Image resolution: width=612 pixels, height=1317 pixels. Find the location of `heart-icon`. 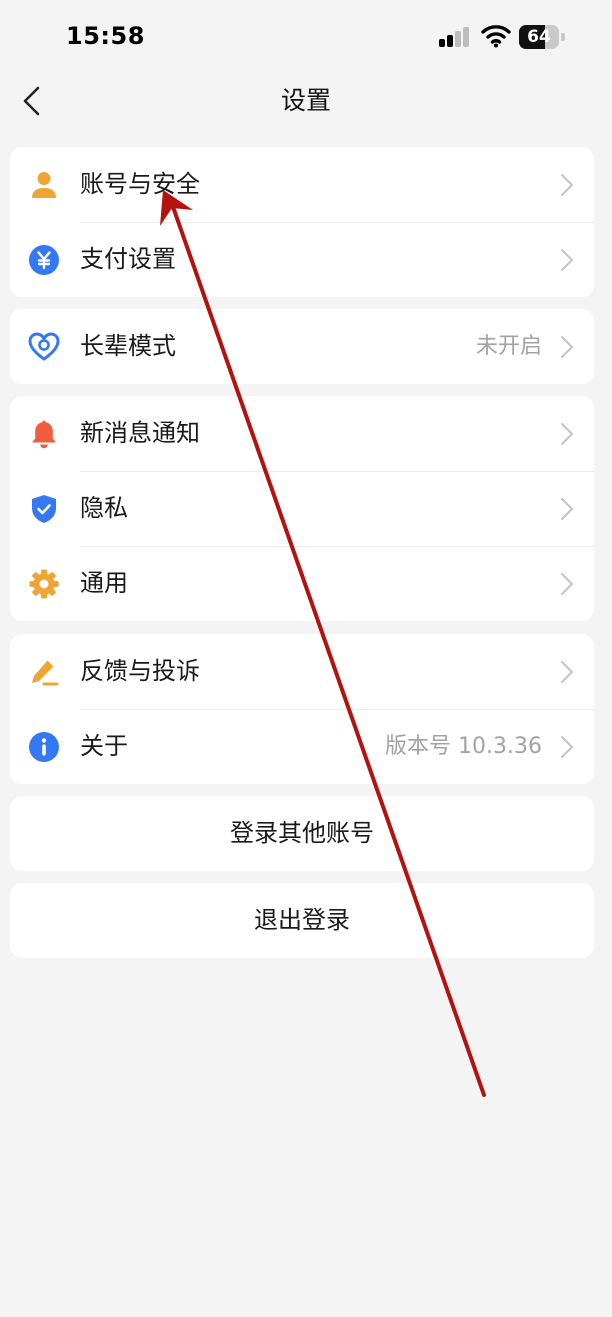

heart-icon is located at coordinates (44, 346).